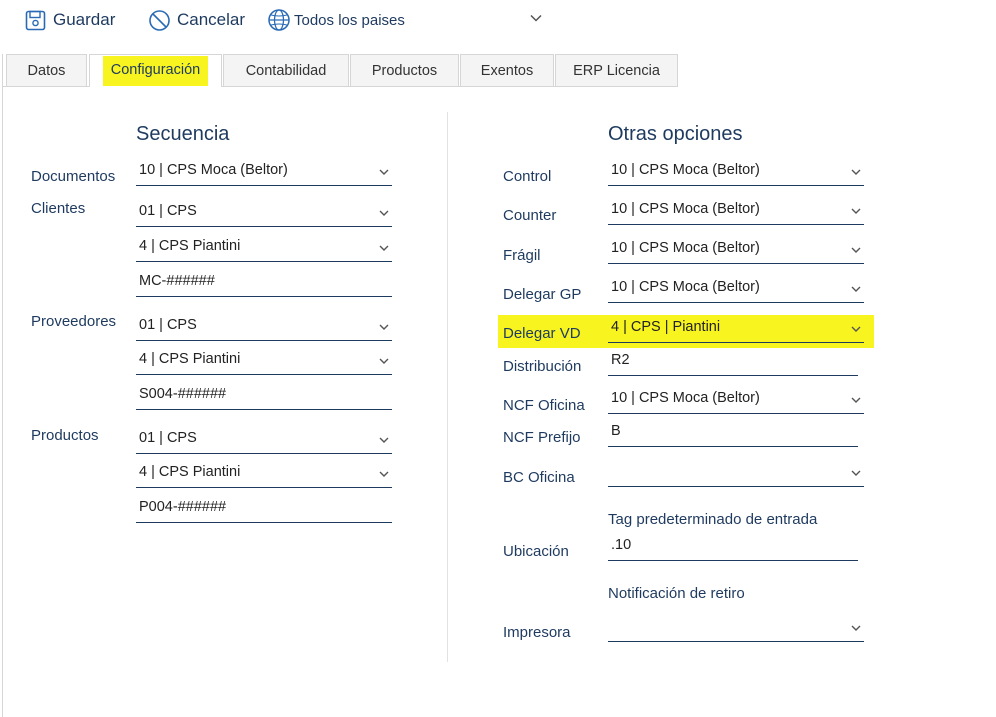 This screenshot has height=717, width=996. Describe the element at coordinates (685, 209) in the screenshot. I see `counter-value: 10 | CPS Moca (Beltor)` at that location.